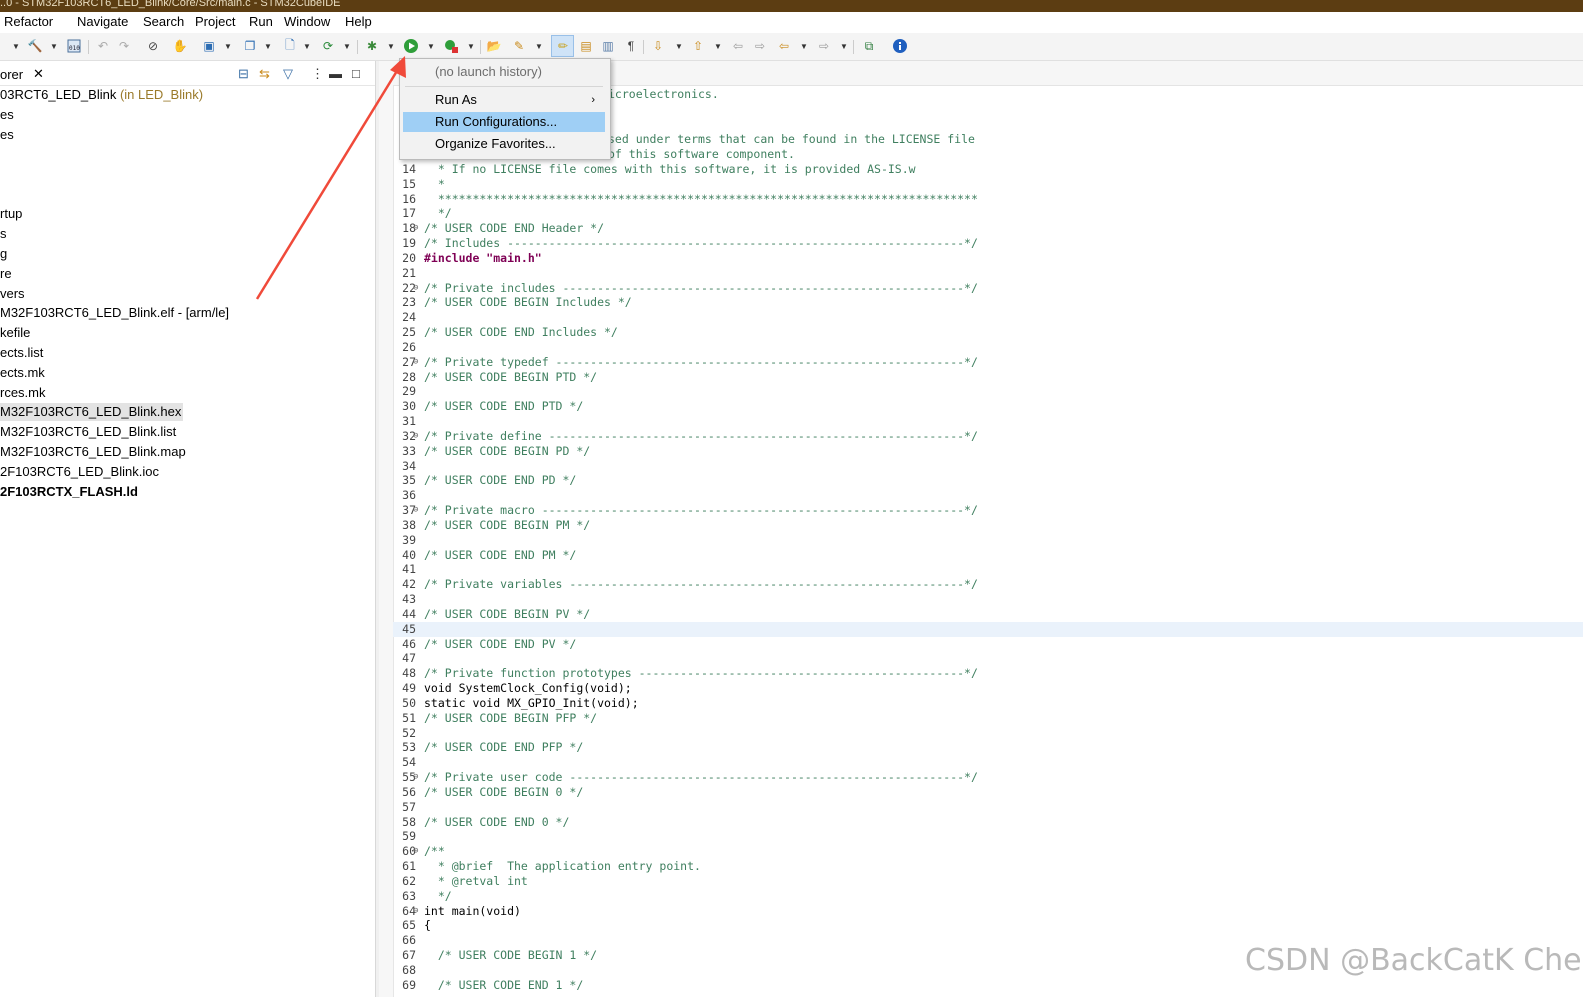 The image size is (1583, 997). I want to click on code-line: 51 /* USER CODE BEGIN PFP */, so click(988, 718).